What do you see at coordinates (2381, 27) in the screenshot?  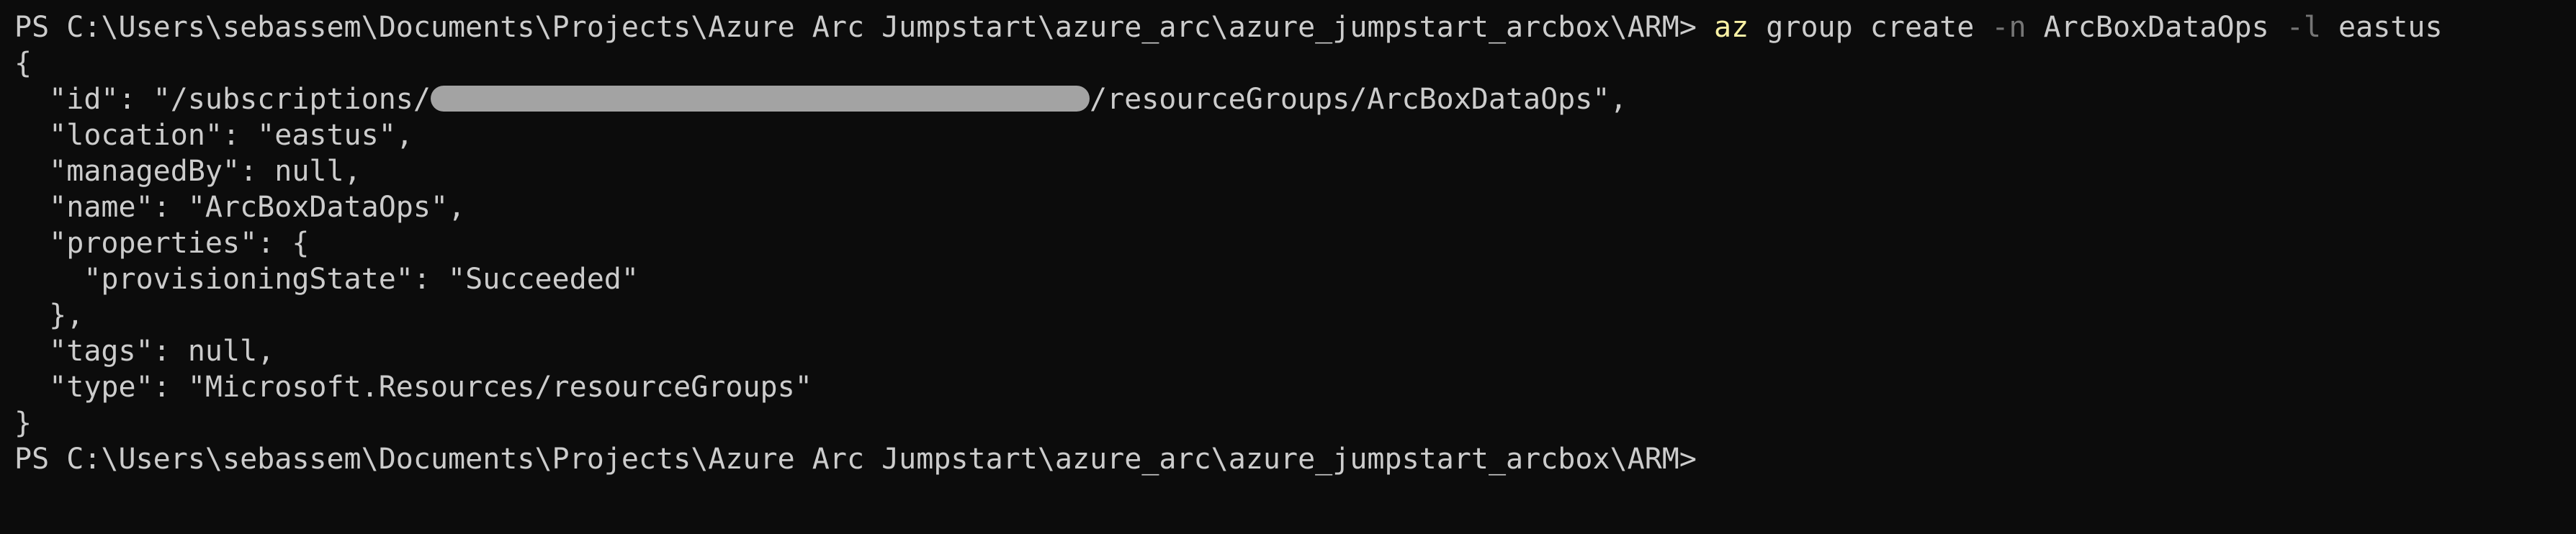 I see `flag-location-value: eastus` at bounding box center [2381, 27].